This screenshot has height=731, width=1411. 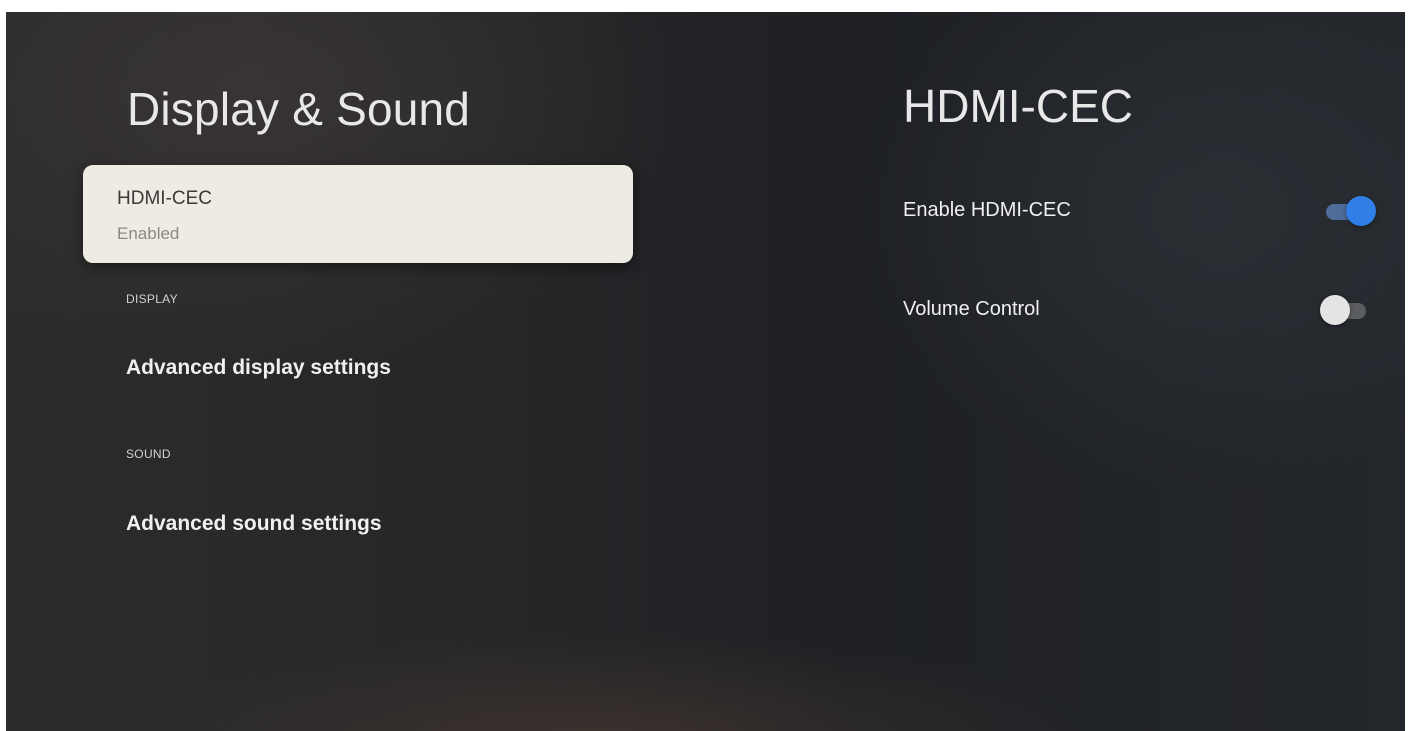 I want to click on setting-enable-hdmi-cec-label: Enable HDMI-CEC, so click(x=987, y=210).